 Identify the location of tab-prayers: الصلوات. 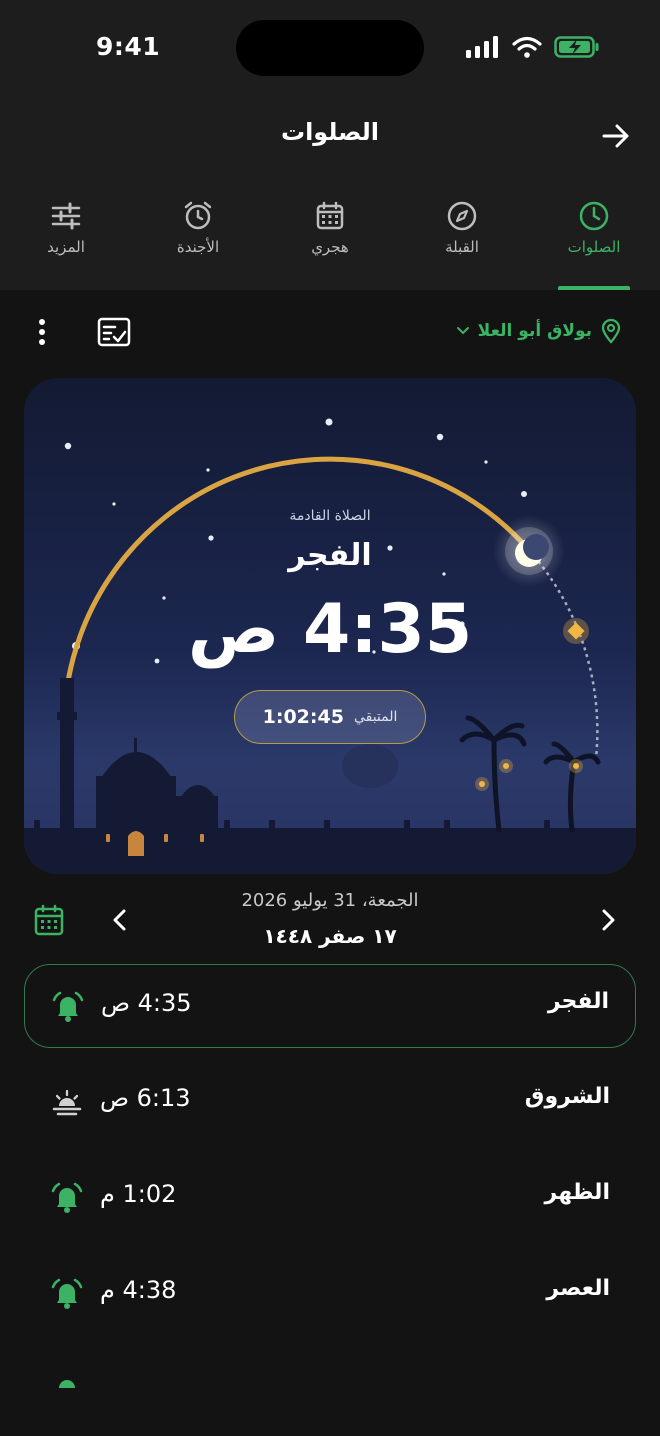
(594, 243).